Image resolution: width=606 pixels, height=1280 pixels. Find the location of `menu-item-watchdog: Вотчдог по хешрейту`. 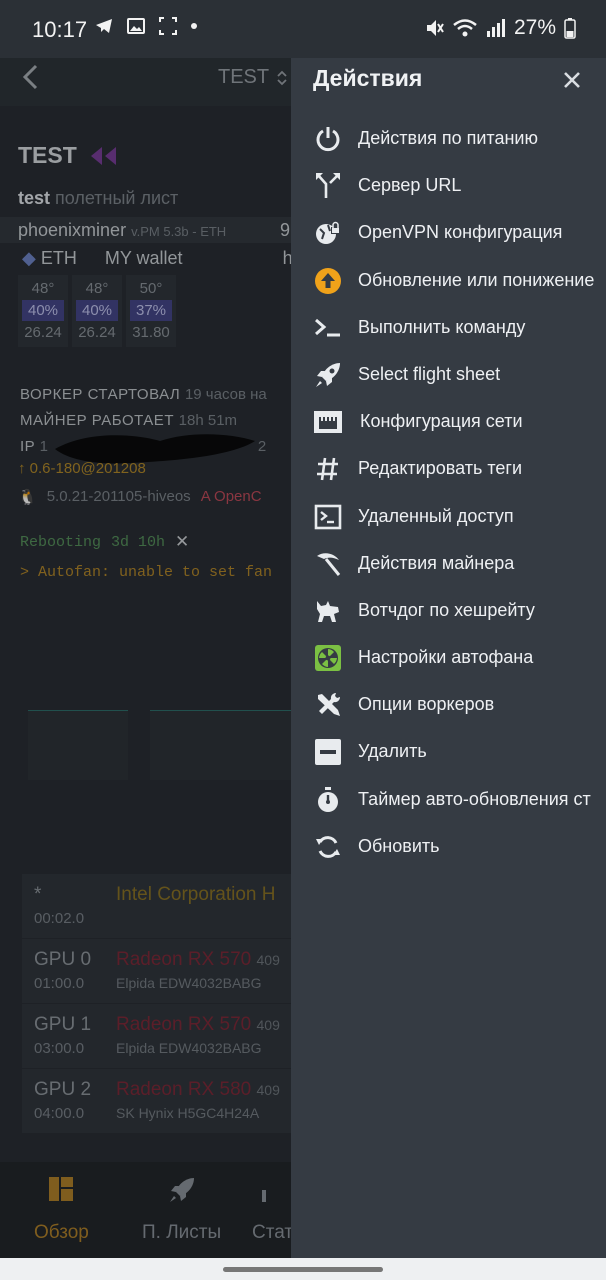

menu-item-watchdog: Вотчдог по хешрейту is located at coordinates (448, 610).